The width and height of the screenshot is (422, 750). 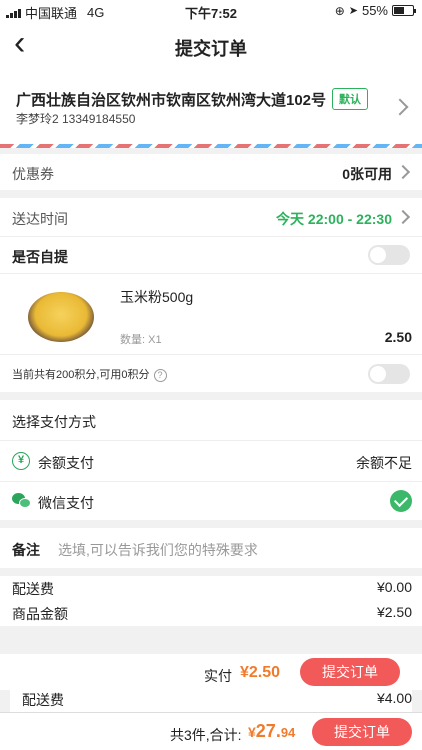 What do you see at coordinates (252, 732) in the screenshot?
I see `footer-currency: ¥` at bounding box center [252, 732].